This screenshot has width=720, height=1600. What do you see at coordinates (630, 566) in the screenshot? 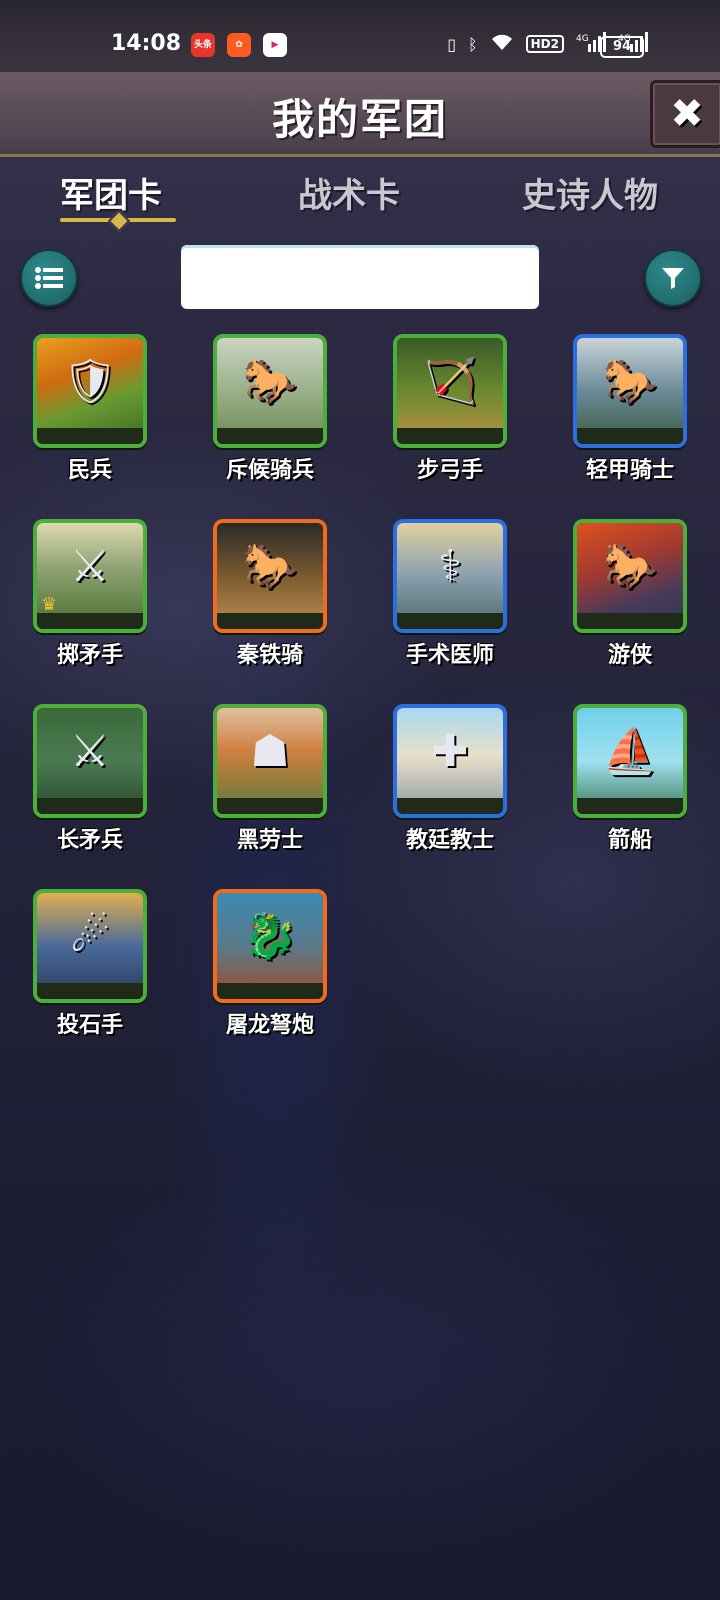
I see `ranger-figure-icon: 🐎` at bounding box center [630, 566].